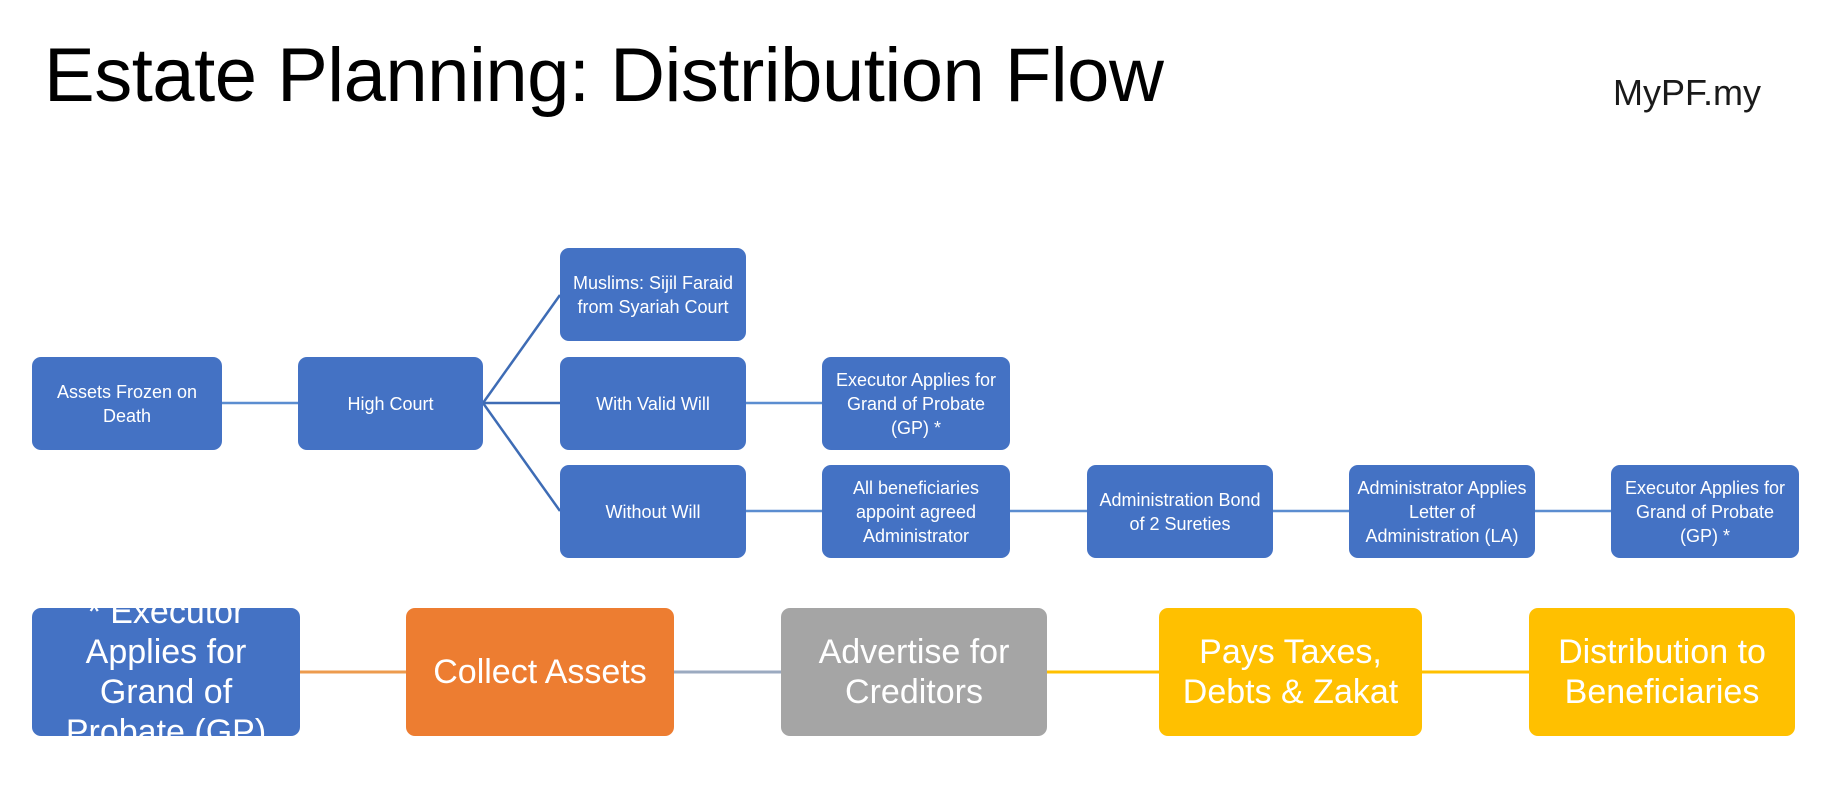 This screenshot has height=792, width=1841. I want to click on node-advertise-for-creditors: Advertise for Creditors, so click(914, 672).